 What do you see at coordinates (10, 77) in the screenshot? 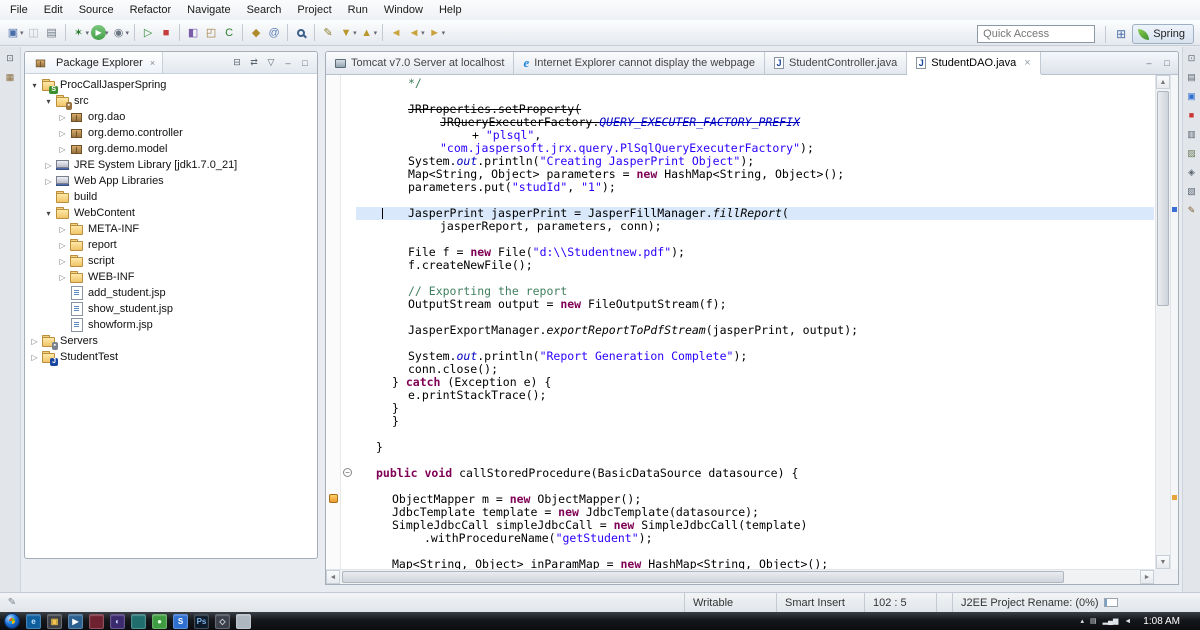
I see `package-explorer-shortcut-icon: ▦` at bounding box center [10, 77].